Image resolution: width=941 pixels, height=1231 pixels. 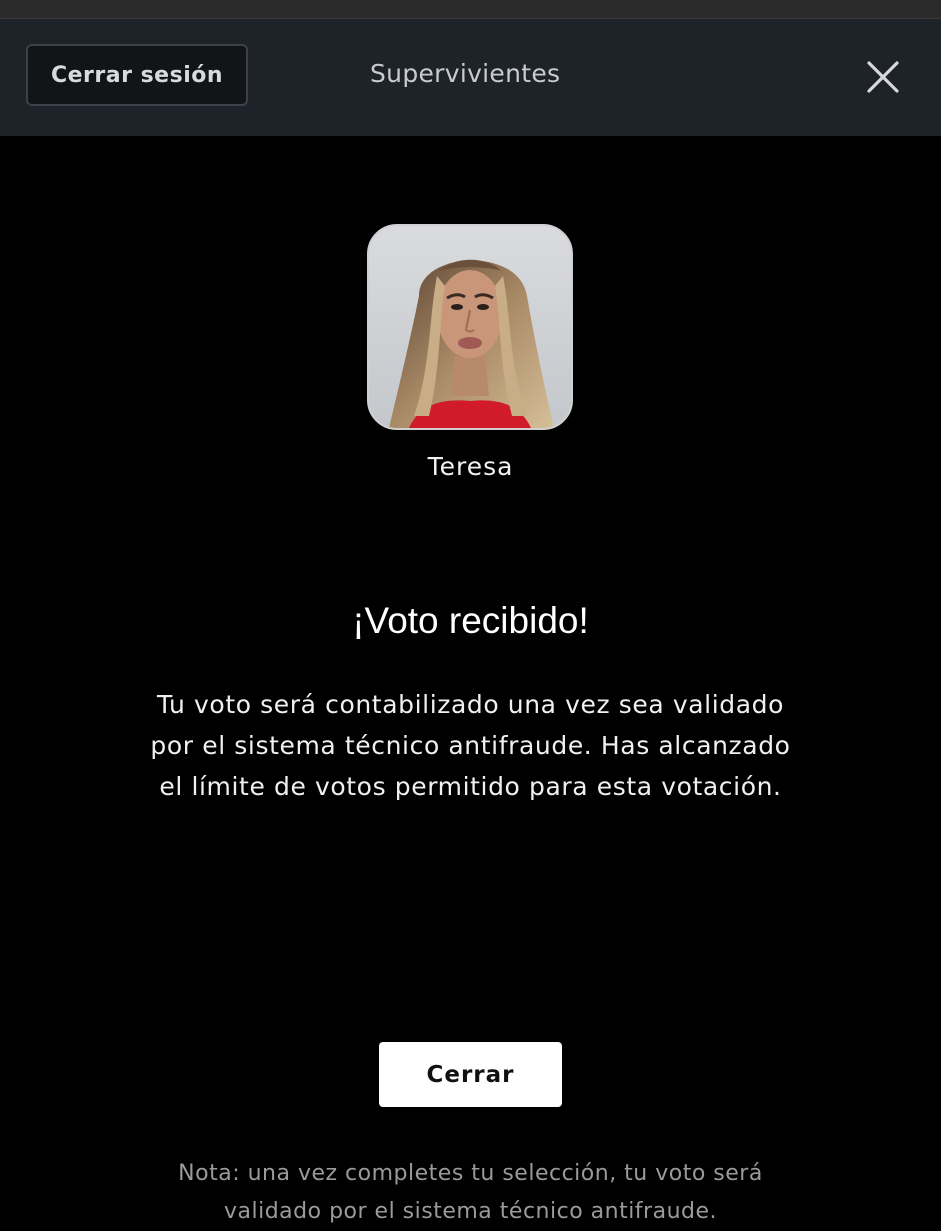 I want to click on contestant-avatar, so click(x=470, y=327).